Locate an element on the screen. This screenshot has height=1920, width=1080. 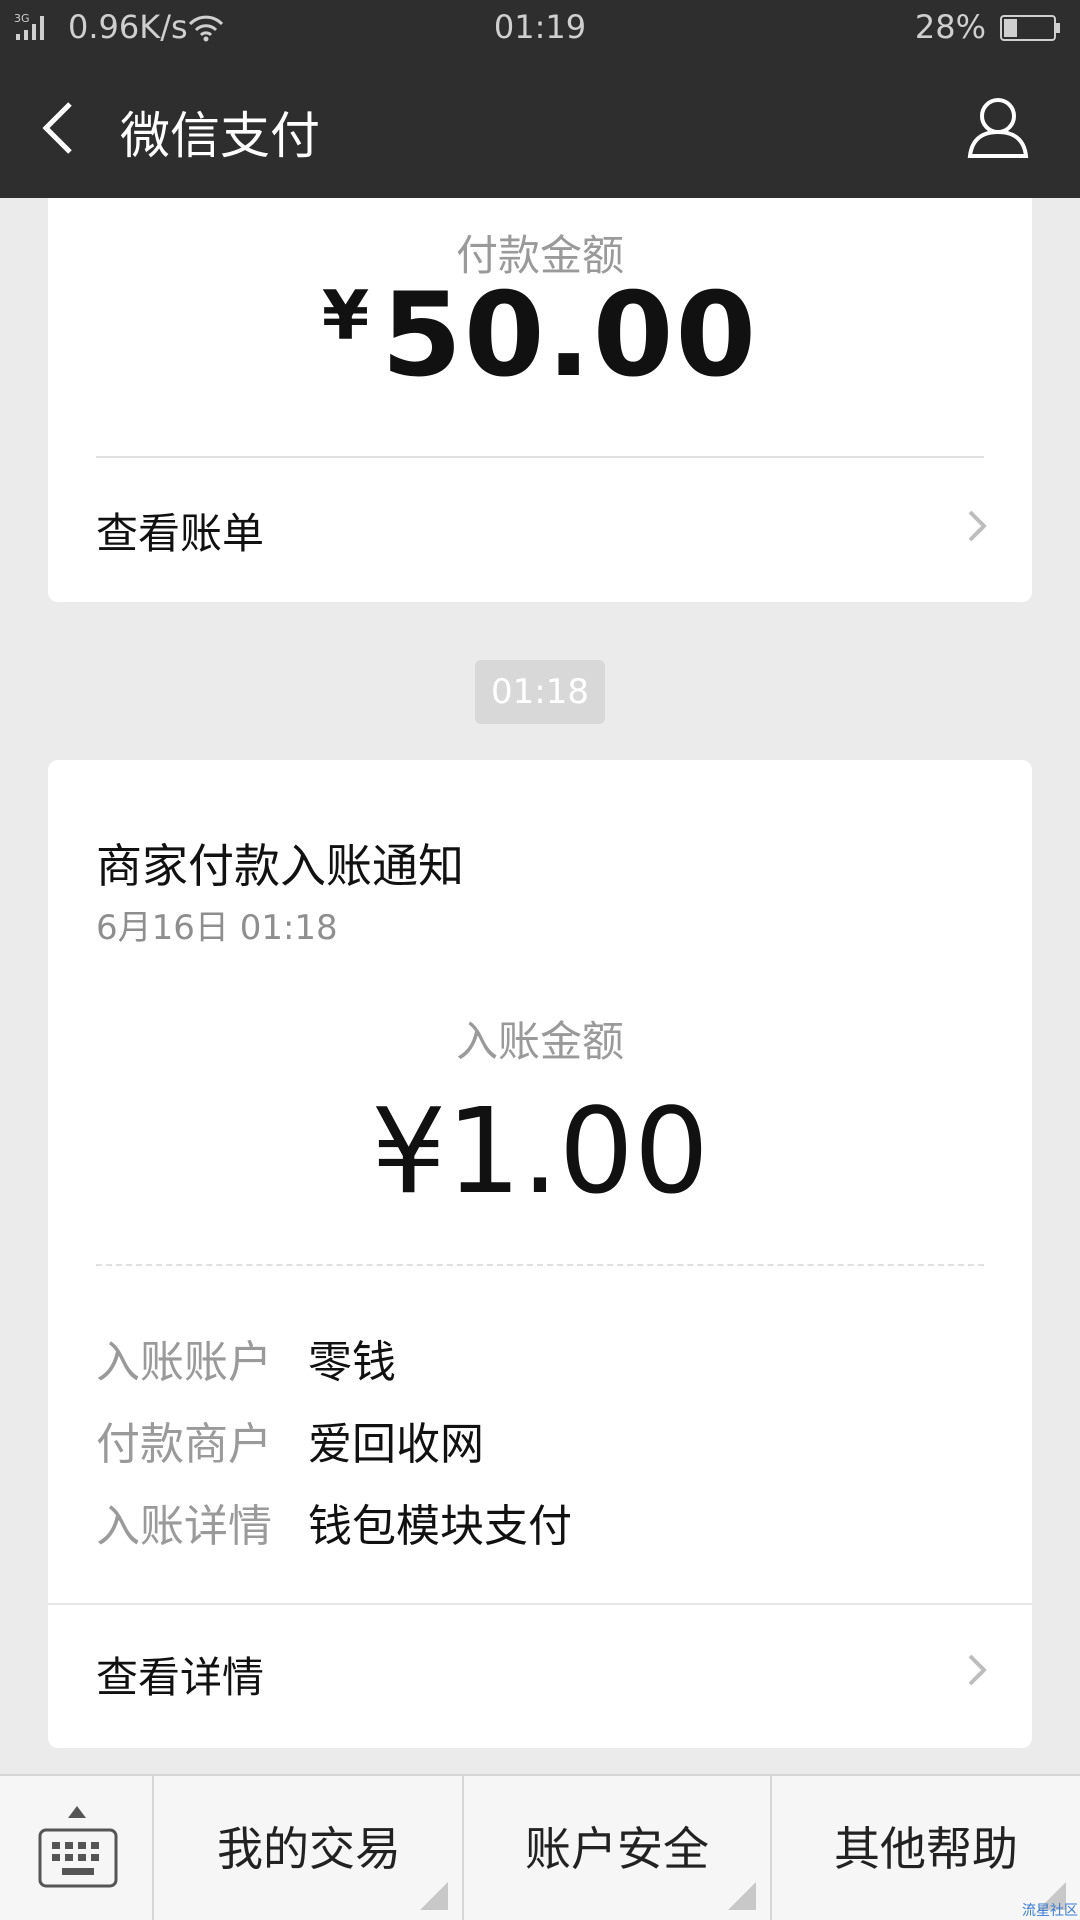
menu-label: 我的交易 is located at coordinates (309, 1849).